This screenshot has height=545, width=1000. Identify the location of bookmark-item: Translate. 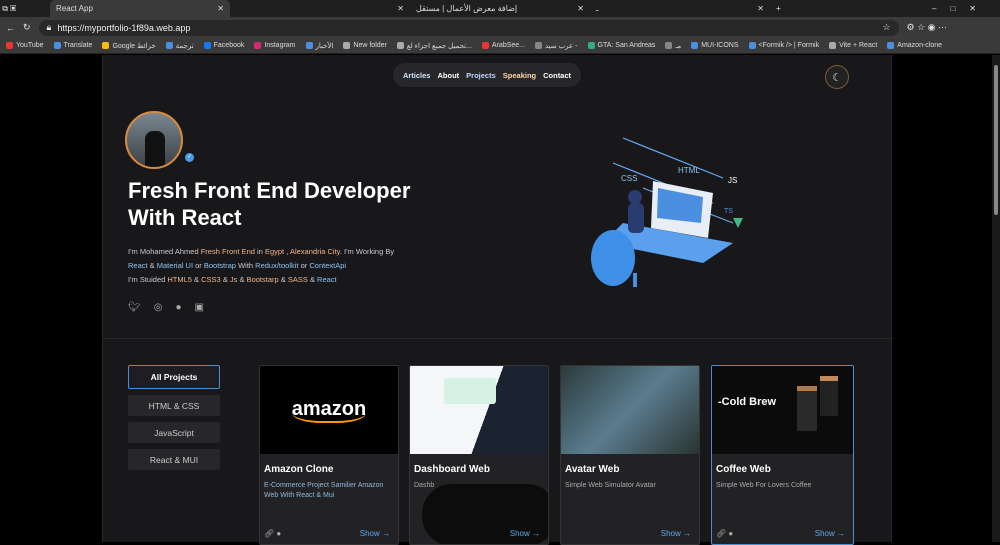
(72, 45).